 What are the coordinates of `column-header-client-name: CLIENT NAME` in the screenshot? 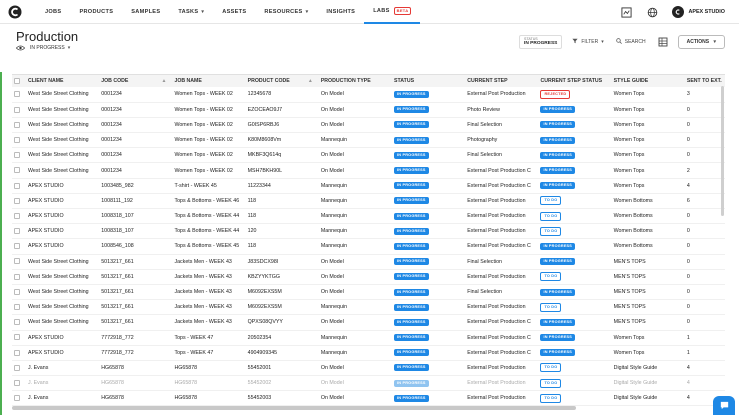 It's located at (63, 81).